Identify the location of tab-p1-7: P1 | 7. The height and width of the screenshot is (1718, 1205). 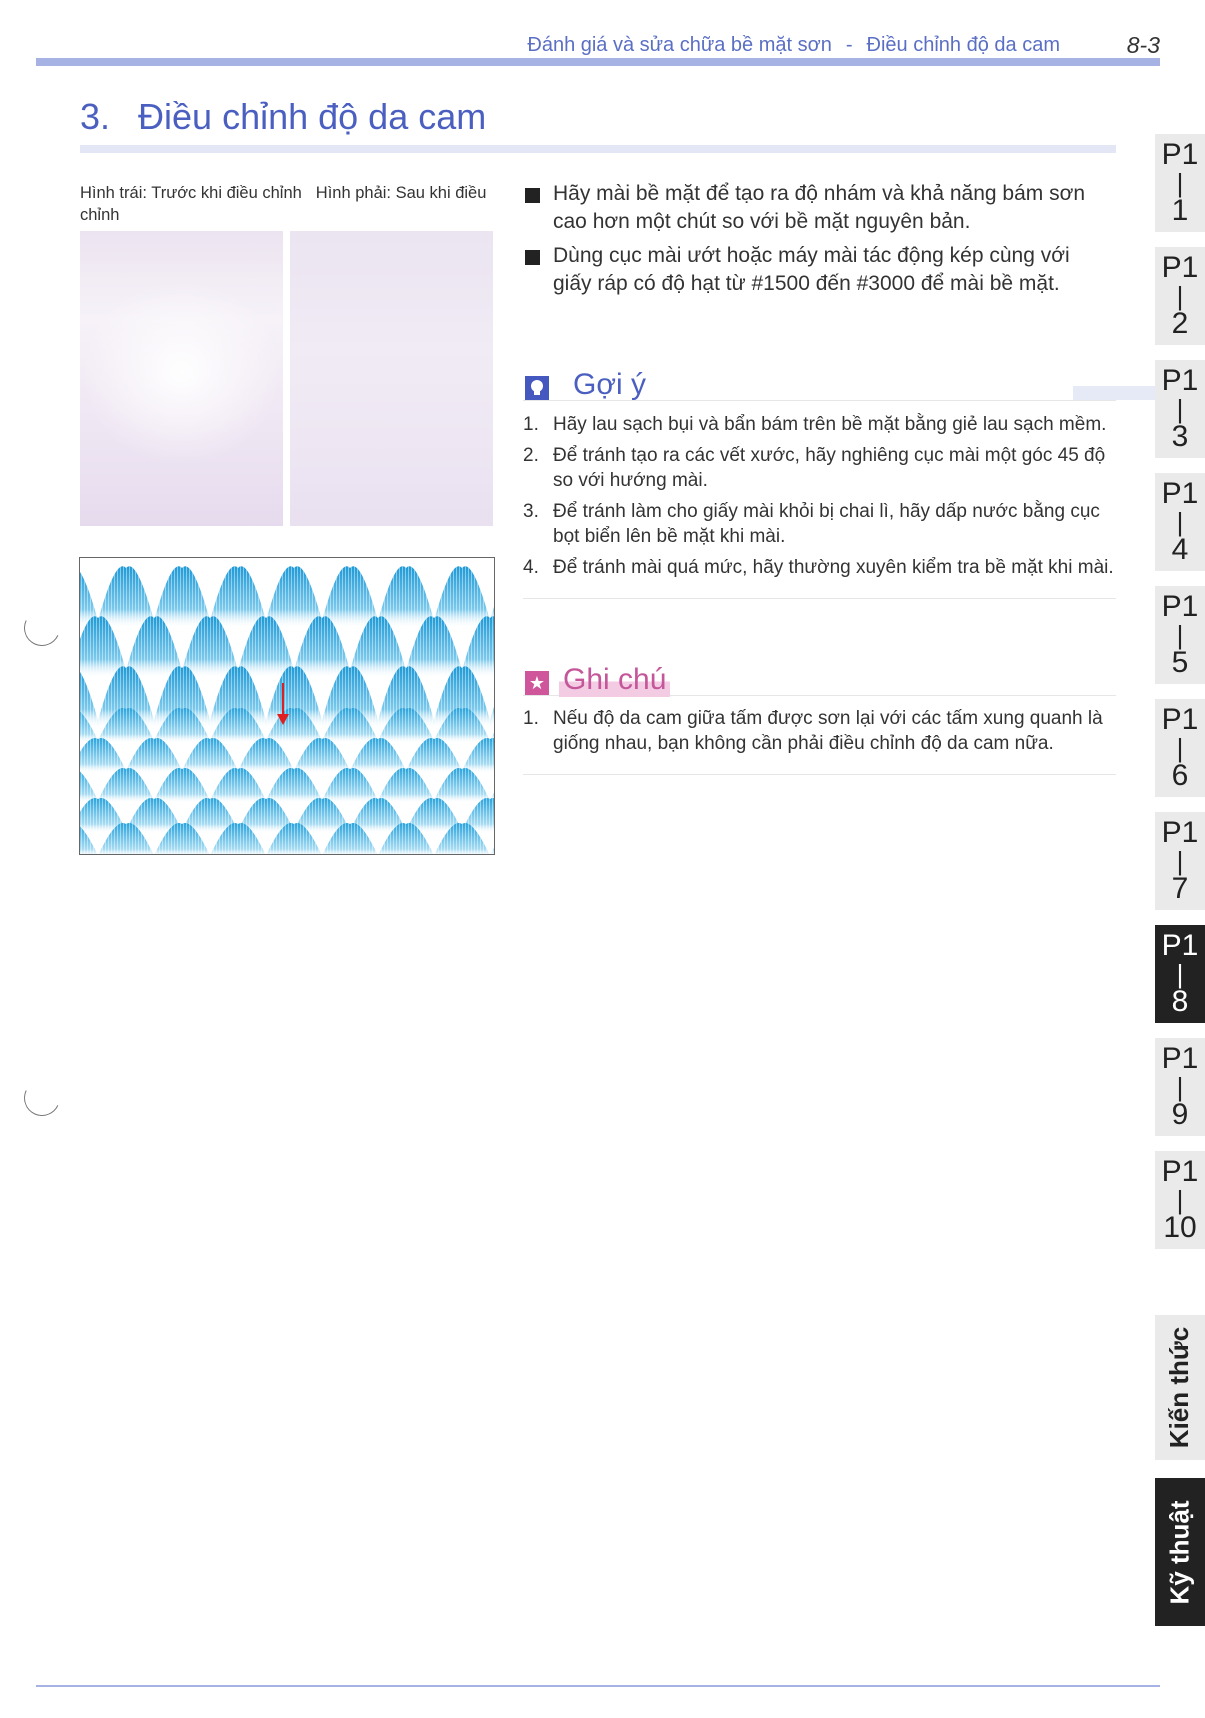
(1180, 861).